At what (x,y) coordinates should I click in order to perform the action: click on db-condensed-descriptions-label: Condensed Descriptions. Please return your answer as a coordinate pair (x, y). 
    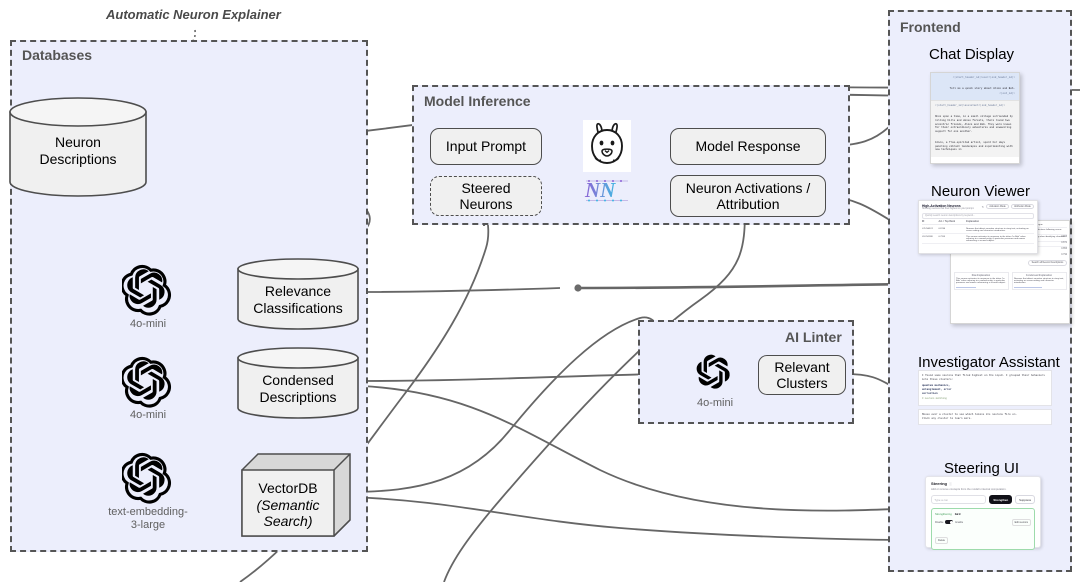
    Looking at the image, I should click on (298, 388).